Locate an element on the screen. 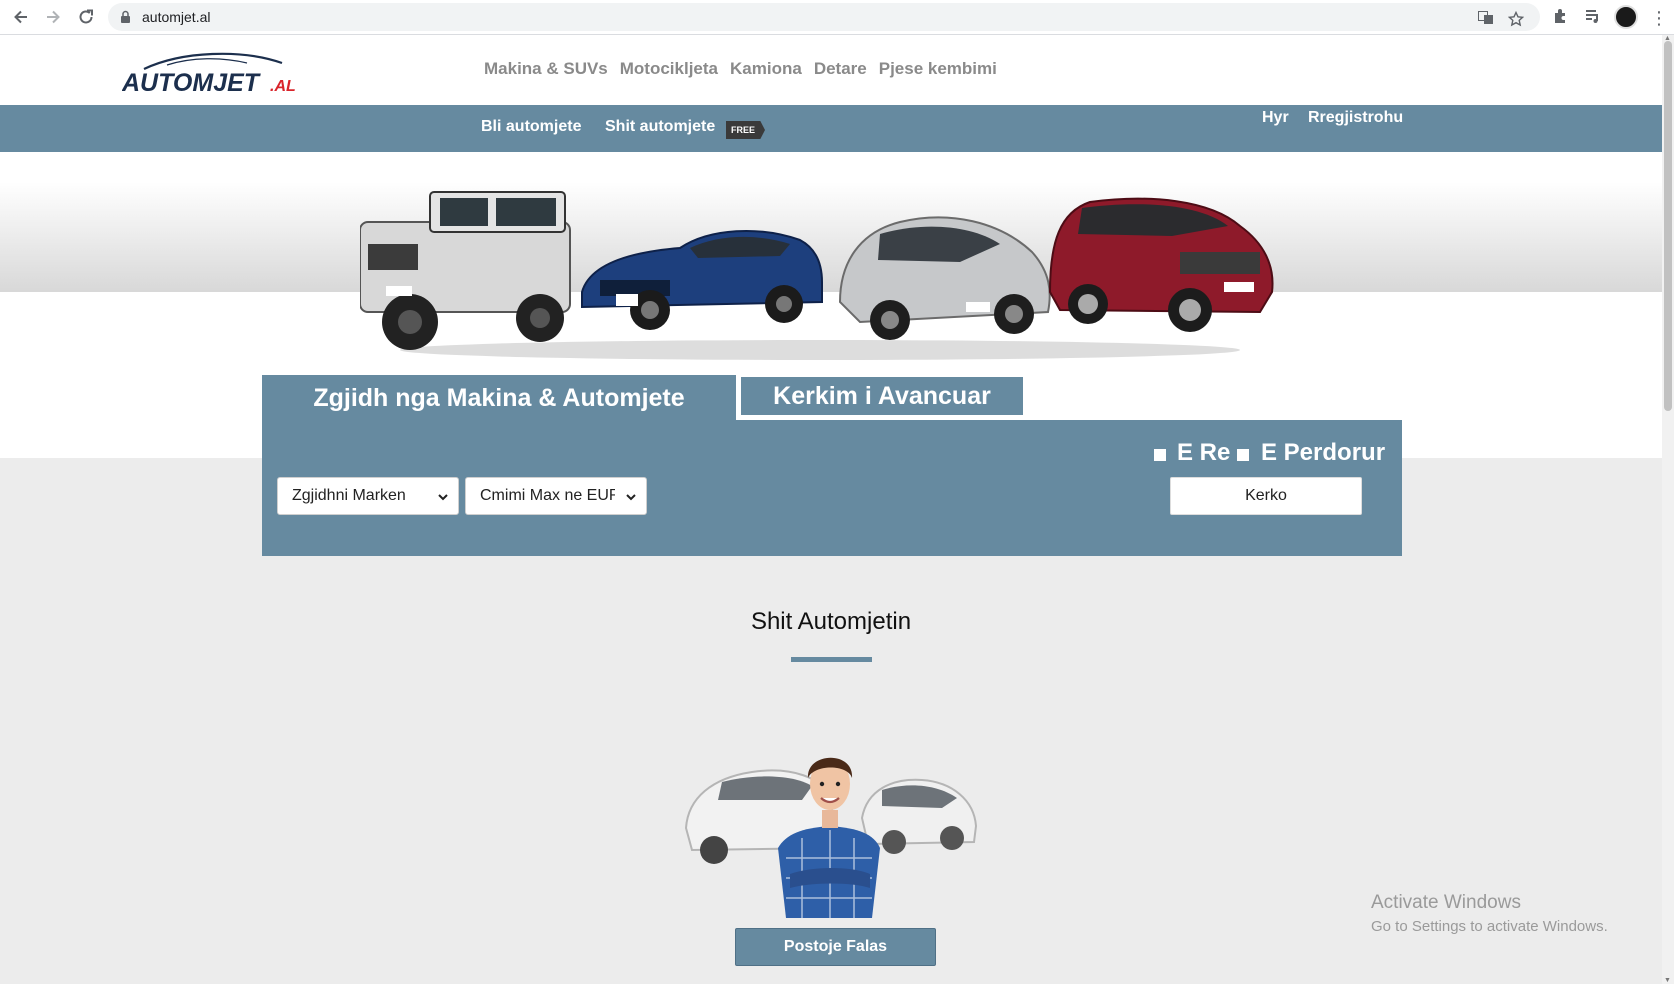 The height and width of the screenshot is (984, 1674). blue-sedan-image is located at coordinates (702, 279).